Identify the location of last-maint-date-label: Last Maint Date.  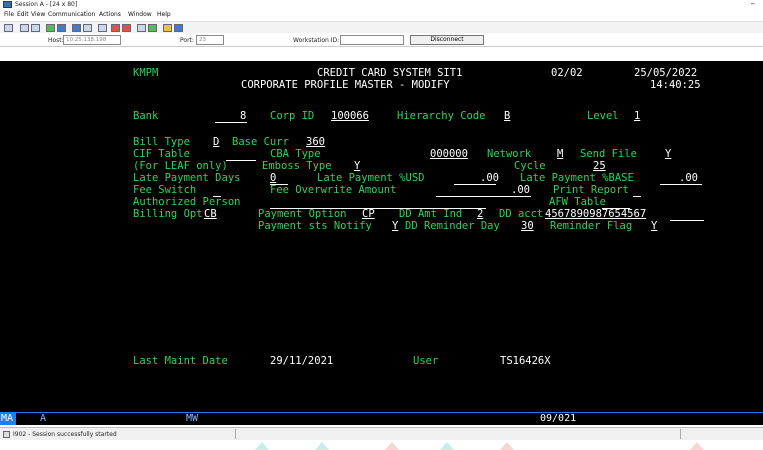
(180, 361).